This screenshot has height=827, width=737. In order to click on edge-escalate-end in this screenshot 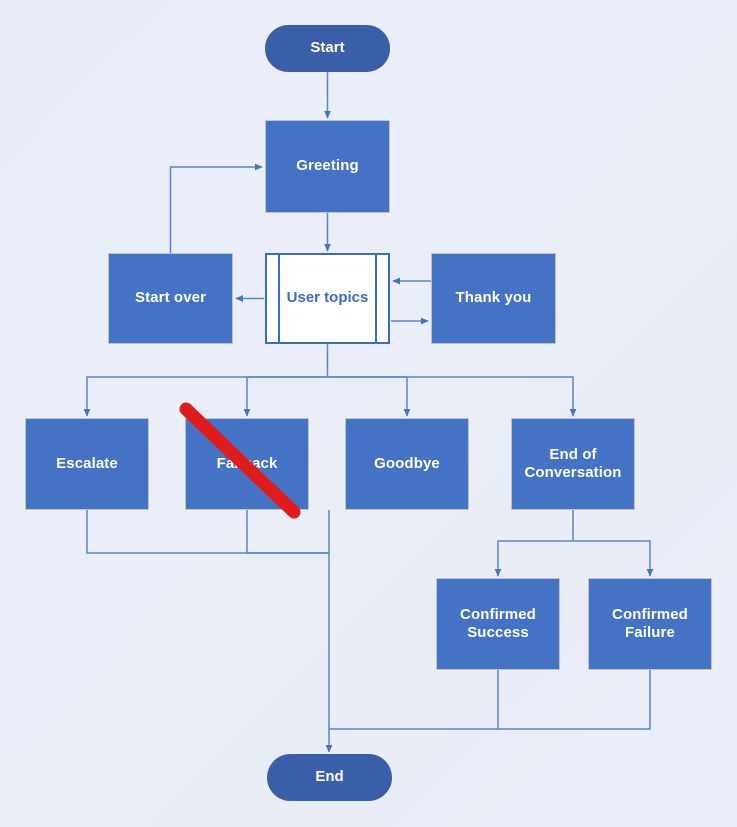, I will do `click(207, 532)`.